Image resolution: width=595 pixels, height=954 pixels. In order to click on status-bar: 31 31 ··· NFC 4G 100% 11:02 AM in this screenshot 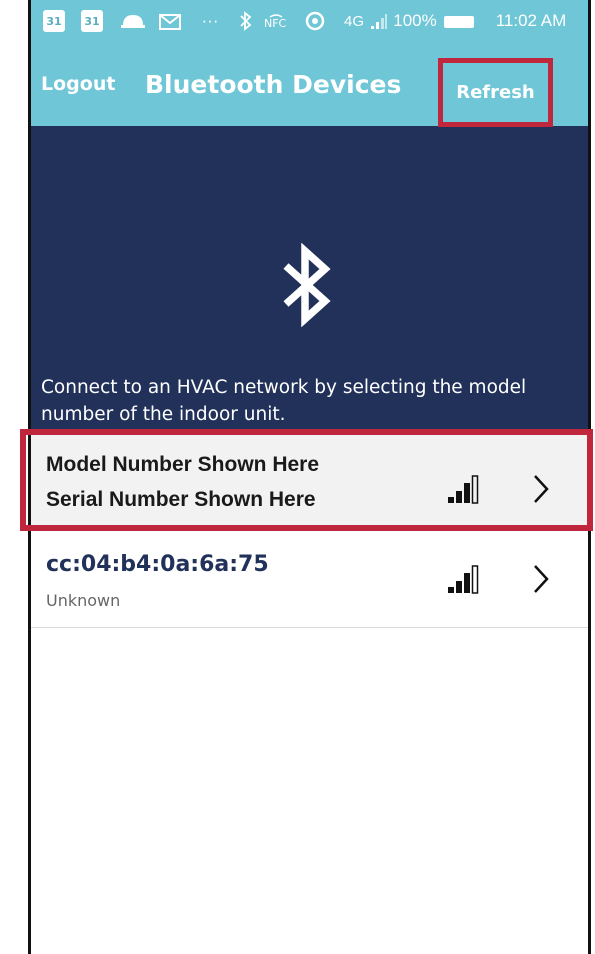, I will do `click(309, 25)`.